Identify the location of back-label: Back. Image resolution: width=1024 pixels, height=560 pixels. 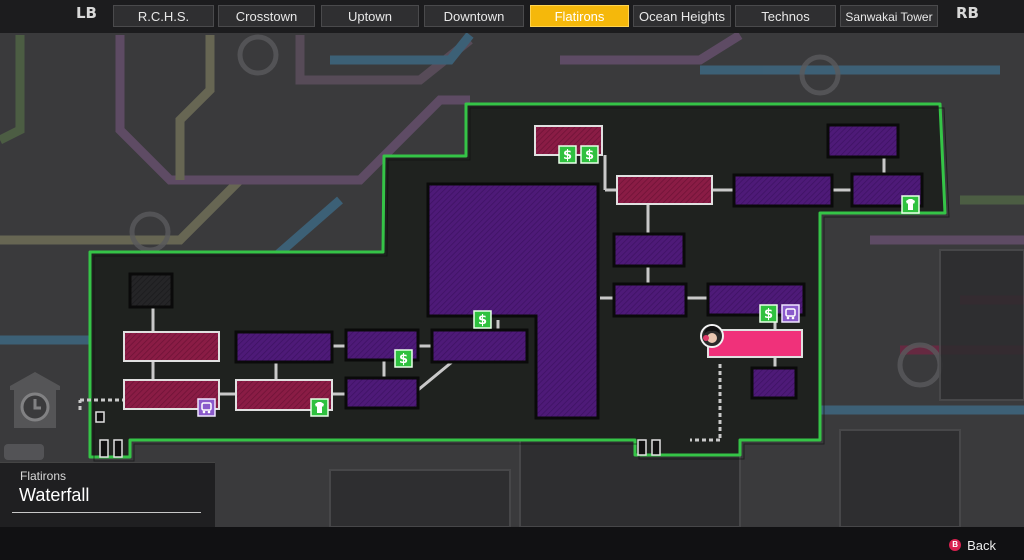
(981, 545).